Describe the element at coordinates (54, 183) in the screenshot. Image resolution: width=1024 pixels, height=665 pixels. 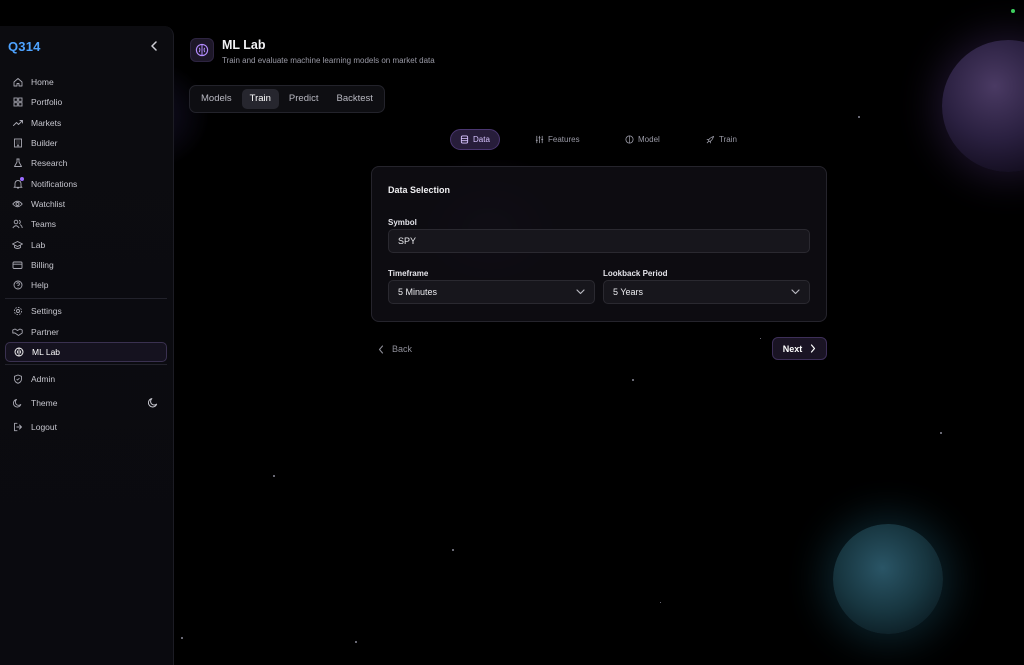
I see `sidebar-item-label: Notifications` at that location.